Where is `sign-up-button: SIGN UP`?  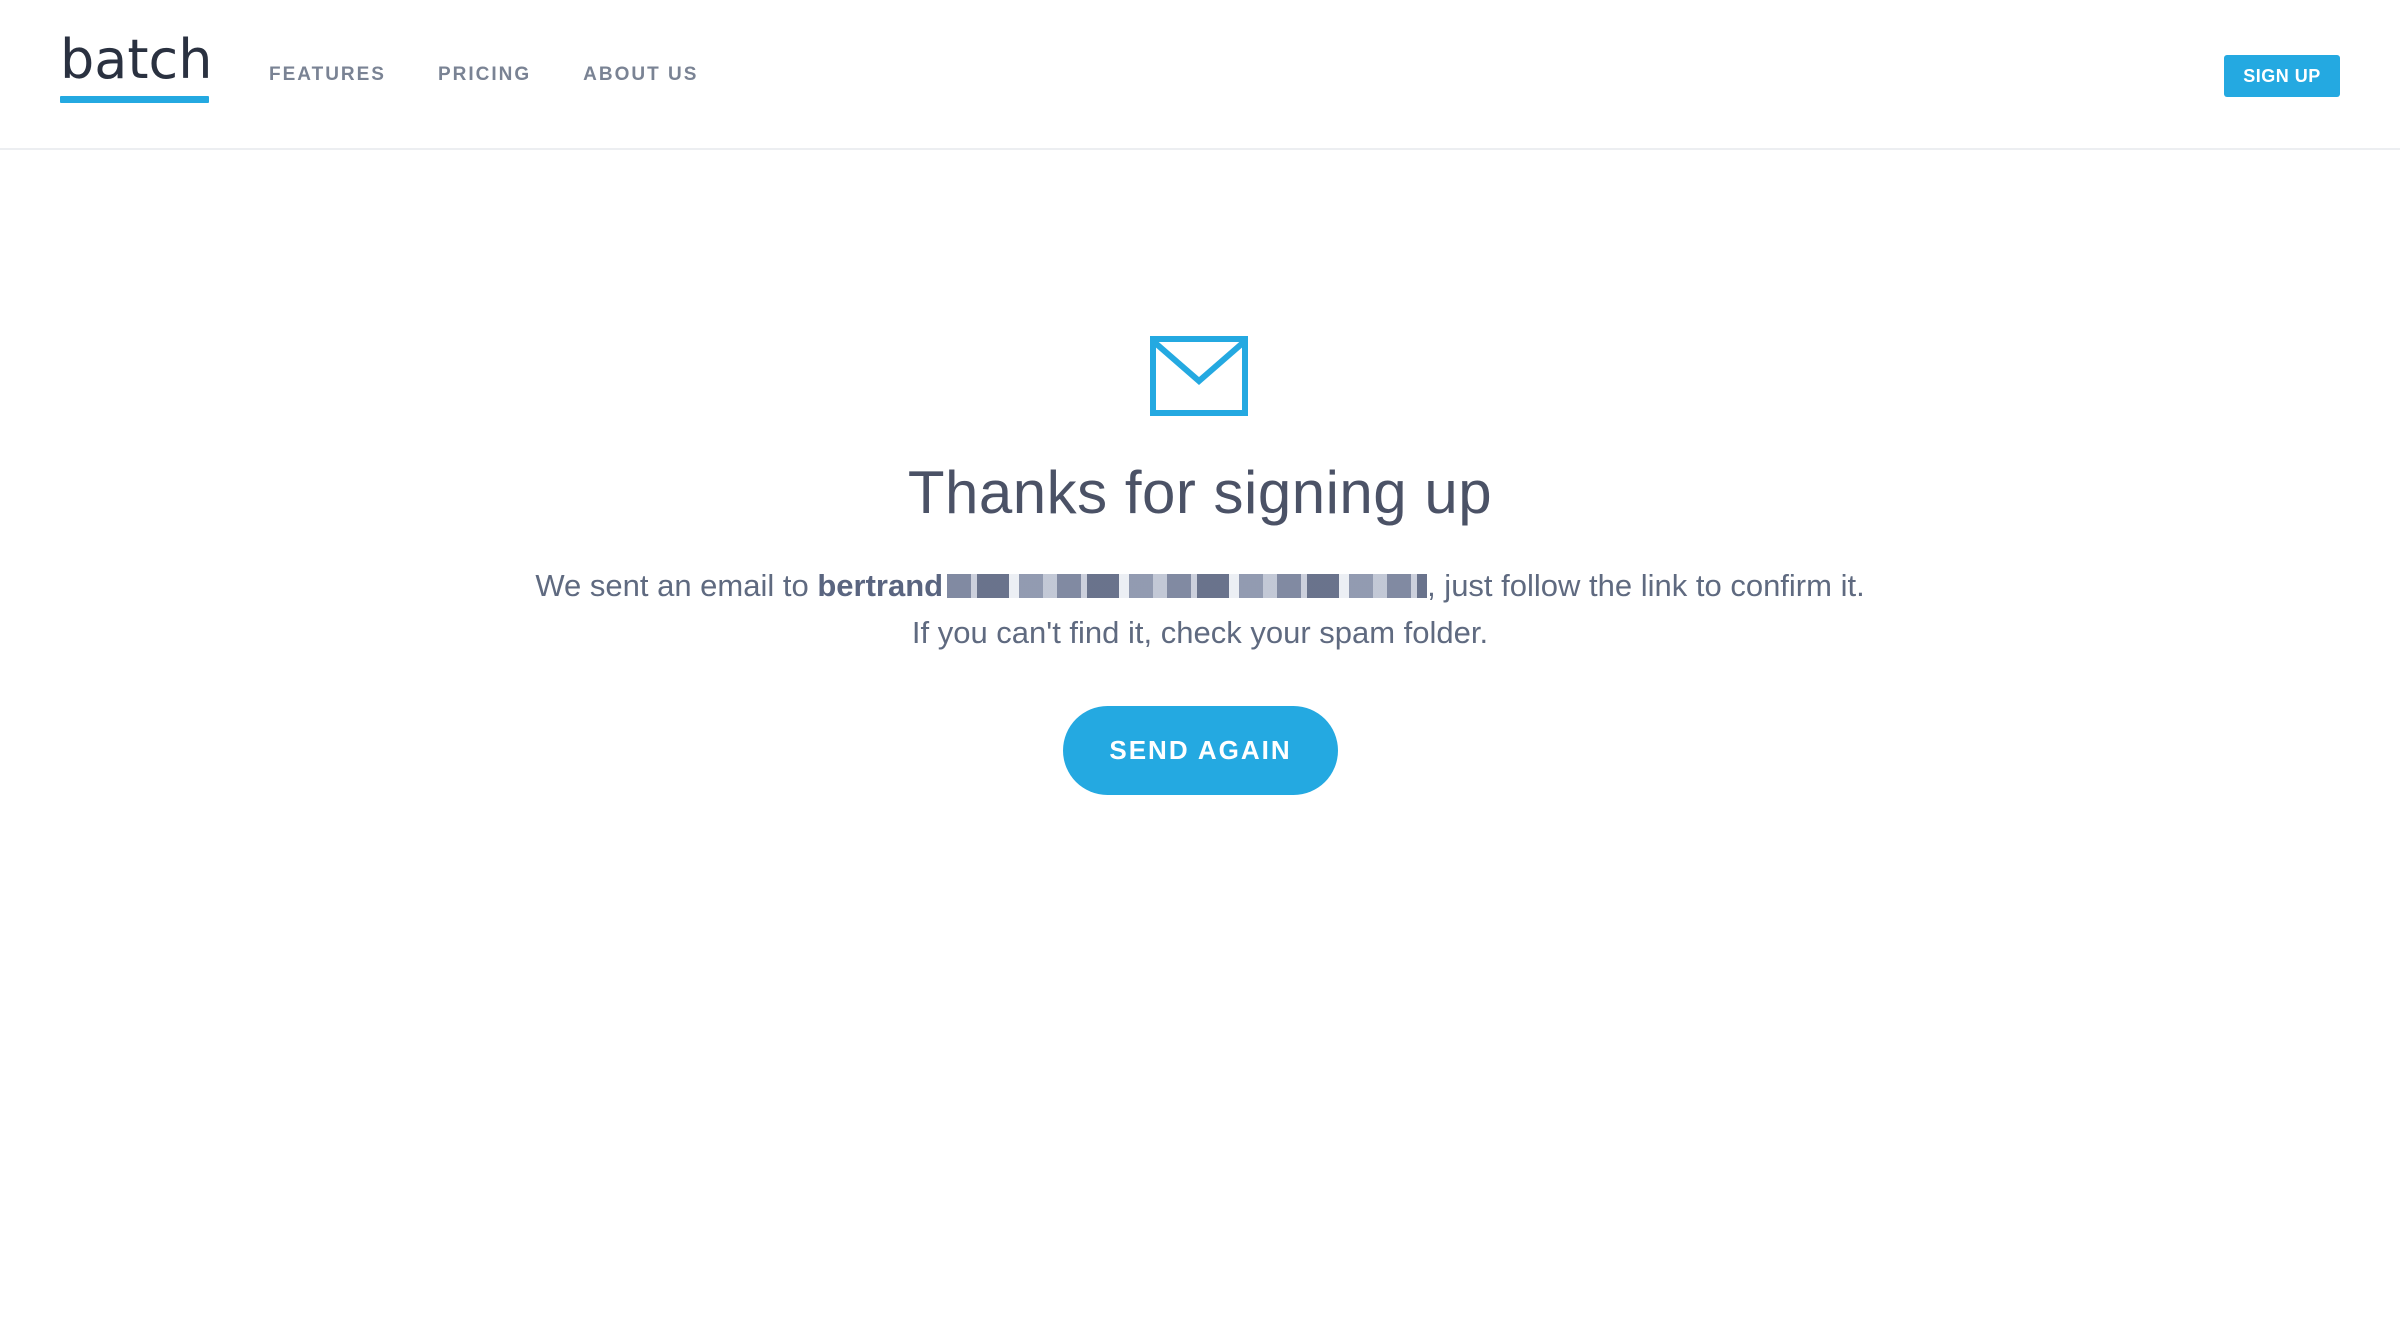 sign-up-button: SIGN UP is located at coordinates (2282, 76).